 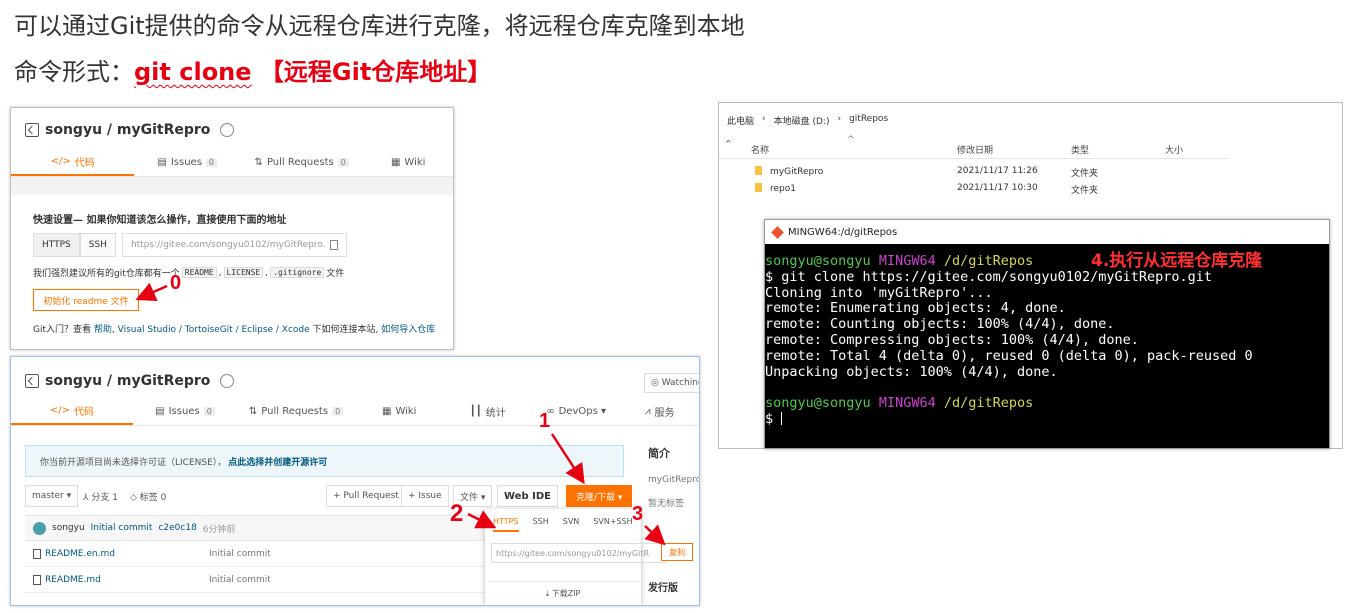 I want to click on repo-title-text: songyu / myGitRepro, so click(x=128, y=381).